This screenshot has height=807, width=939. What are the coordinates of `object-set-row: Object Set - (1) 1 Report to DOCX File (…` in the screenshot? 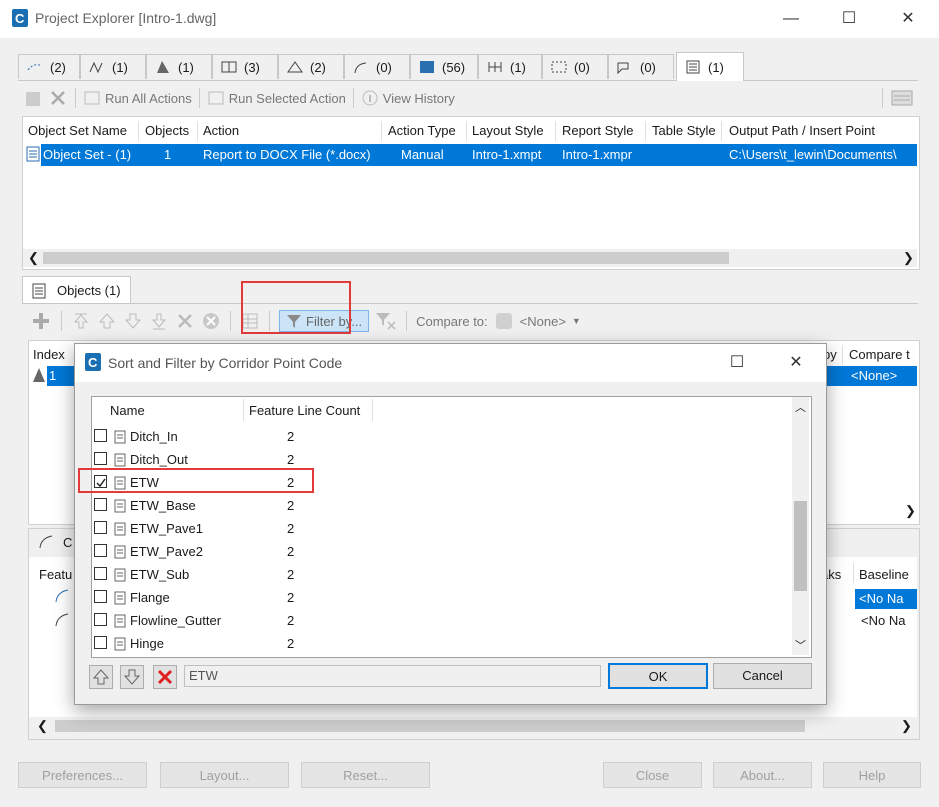 It's located at (479, 155).